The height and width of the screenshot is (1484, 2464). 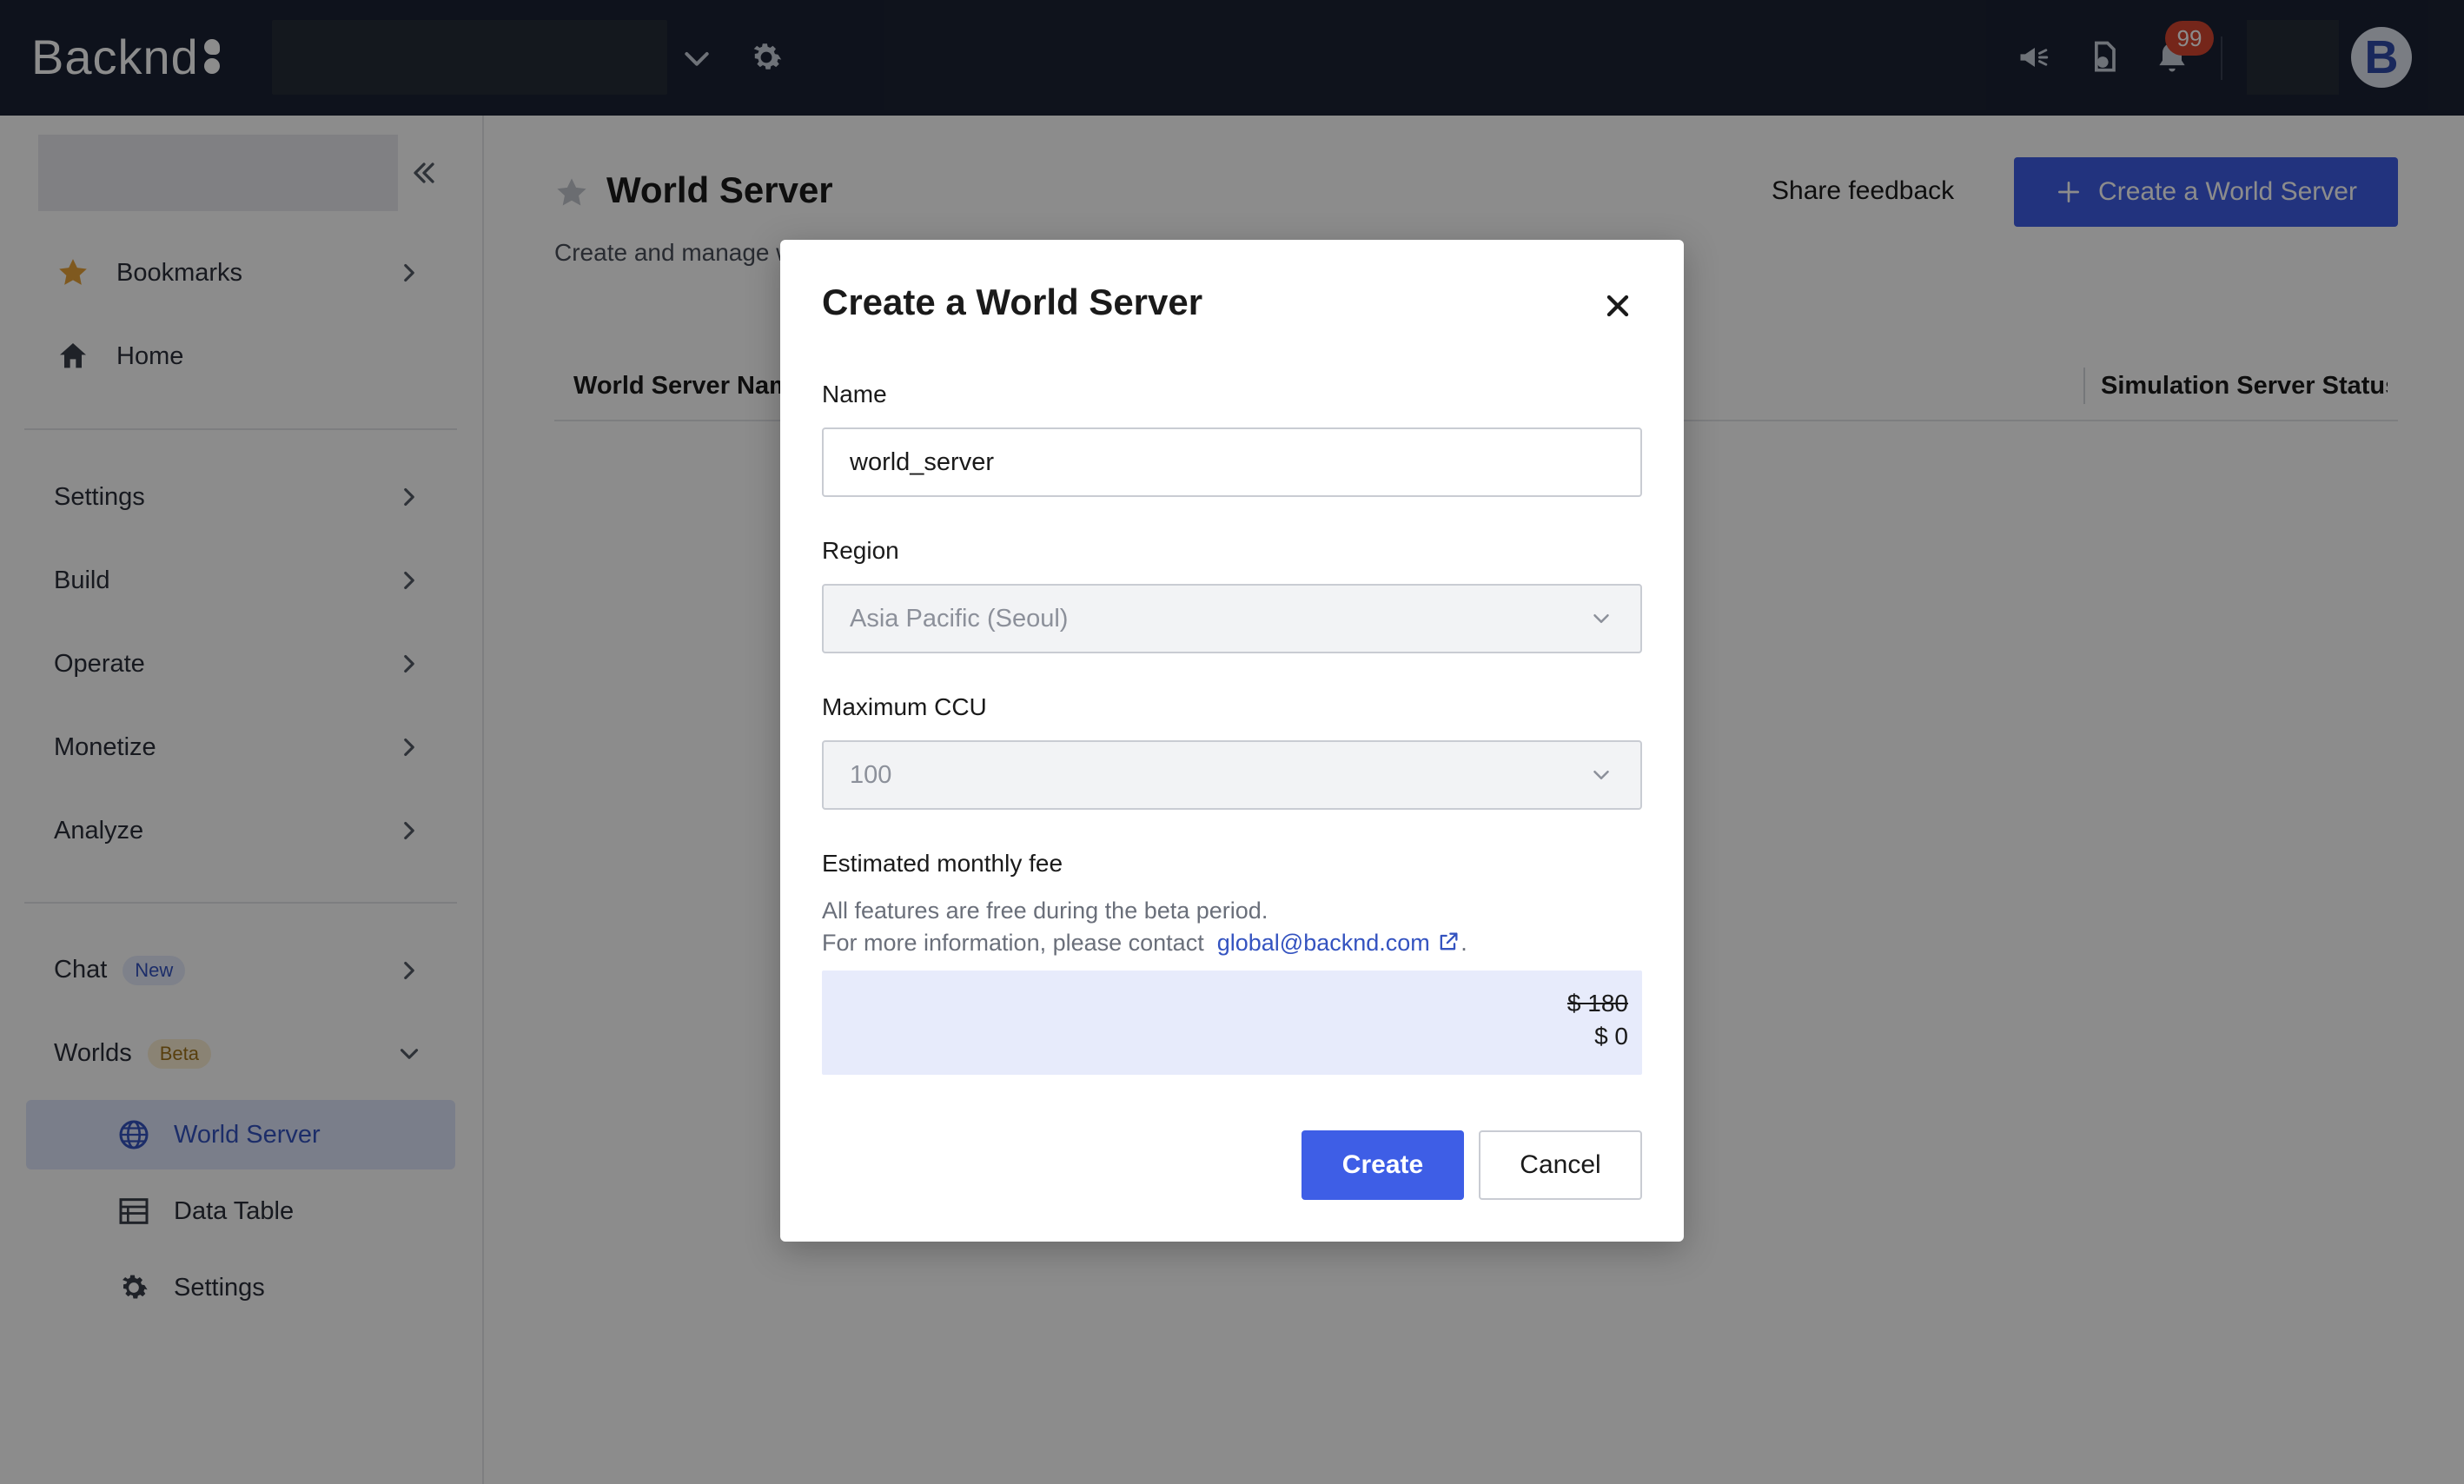 I want to click on max-ccu-label: Maximum CCU, so click(x=904, y=706).